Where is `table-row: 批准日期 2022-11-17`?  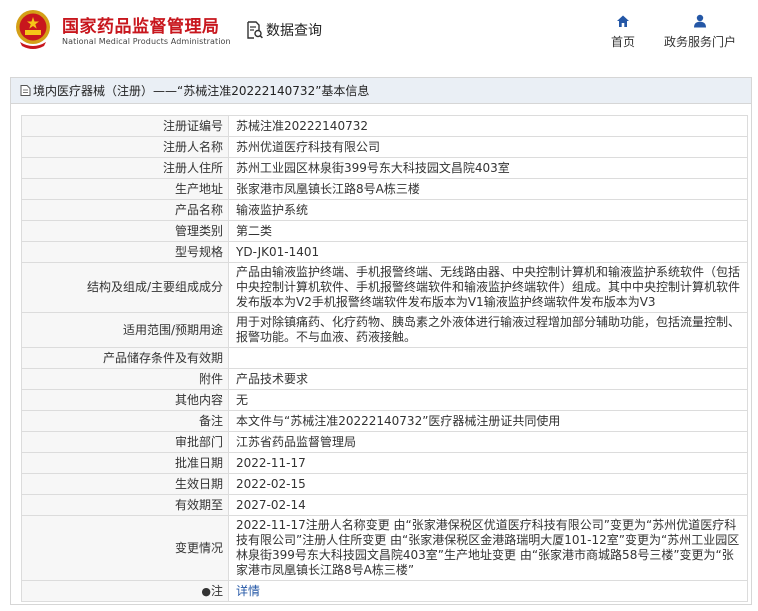
table-row: 批准日期 2022-11-17 is located at coordinates (384, 463).